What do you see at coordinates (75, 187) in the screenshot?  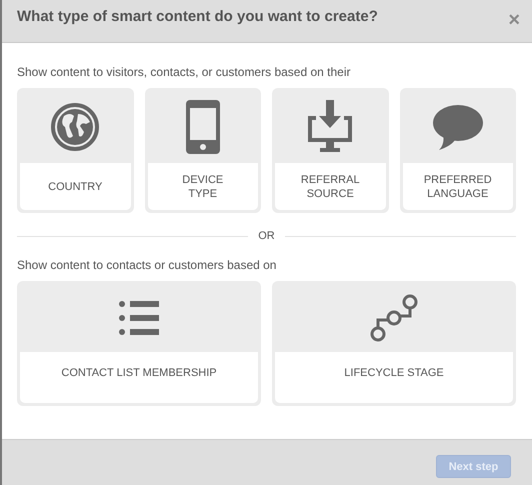 I see `option-label: COUNTRY` at bounding box center [75, 187].